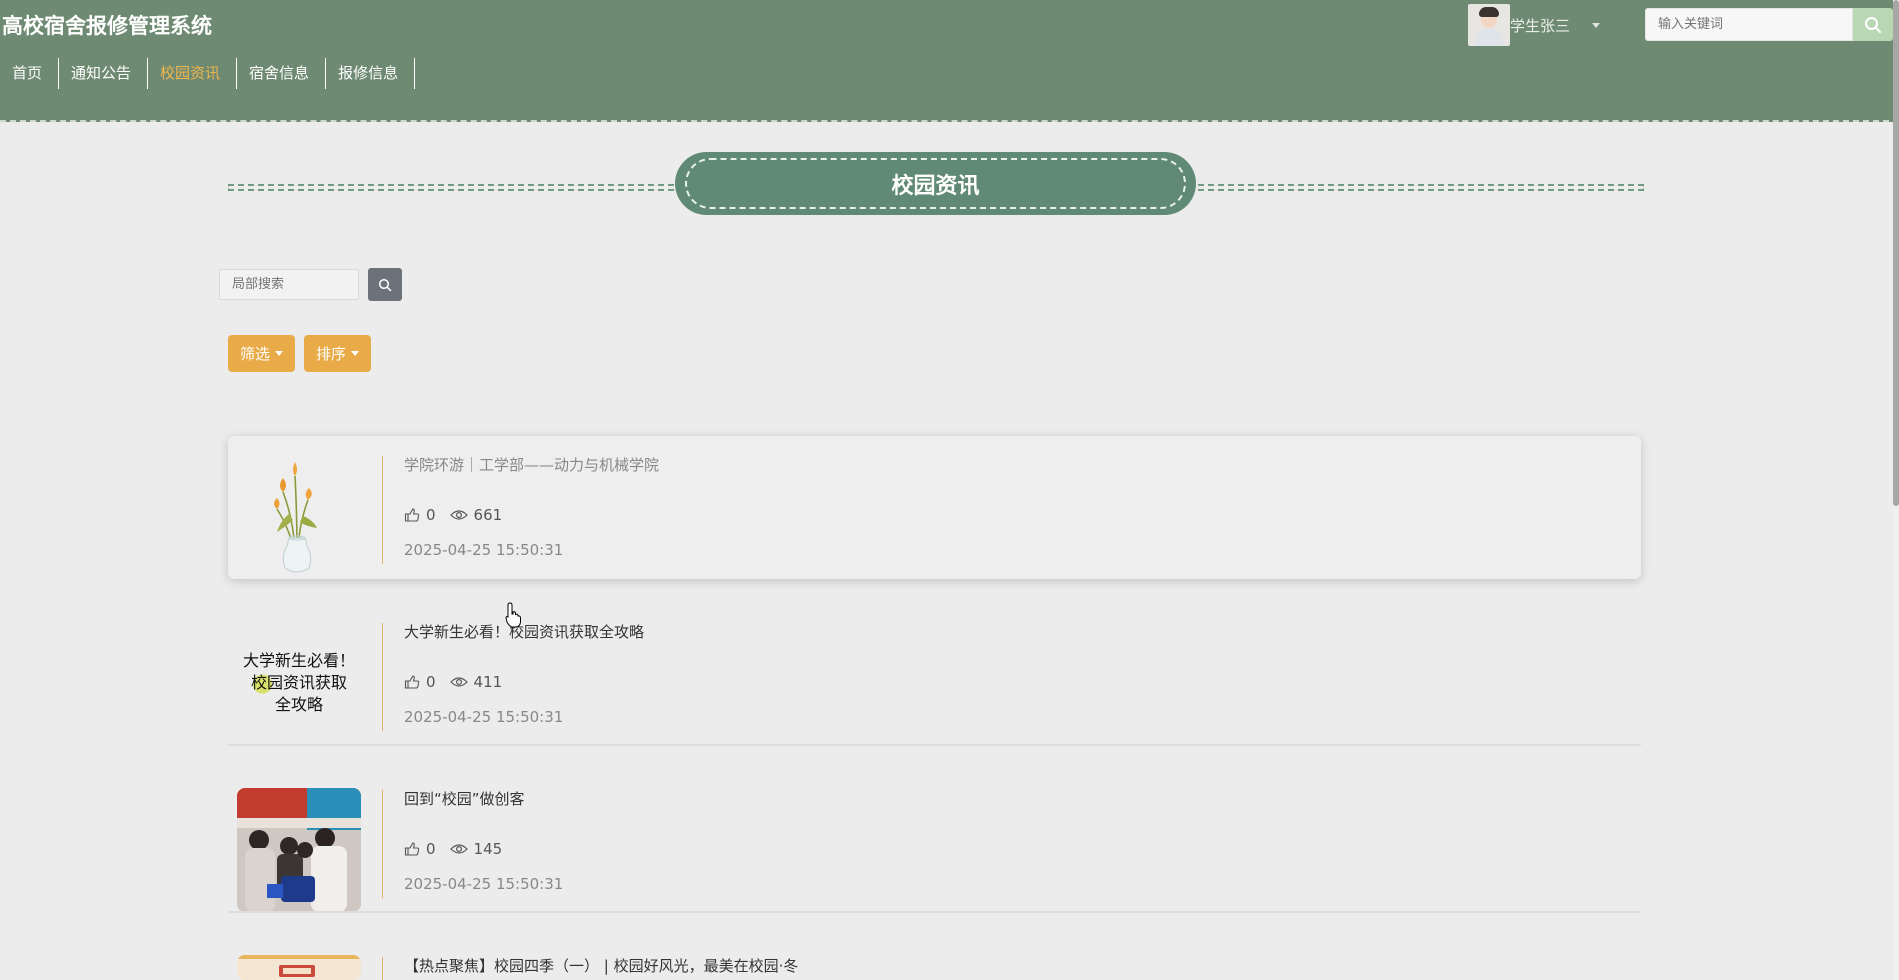  I want to click on search-button, so click(1873, 24).